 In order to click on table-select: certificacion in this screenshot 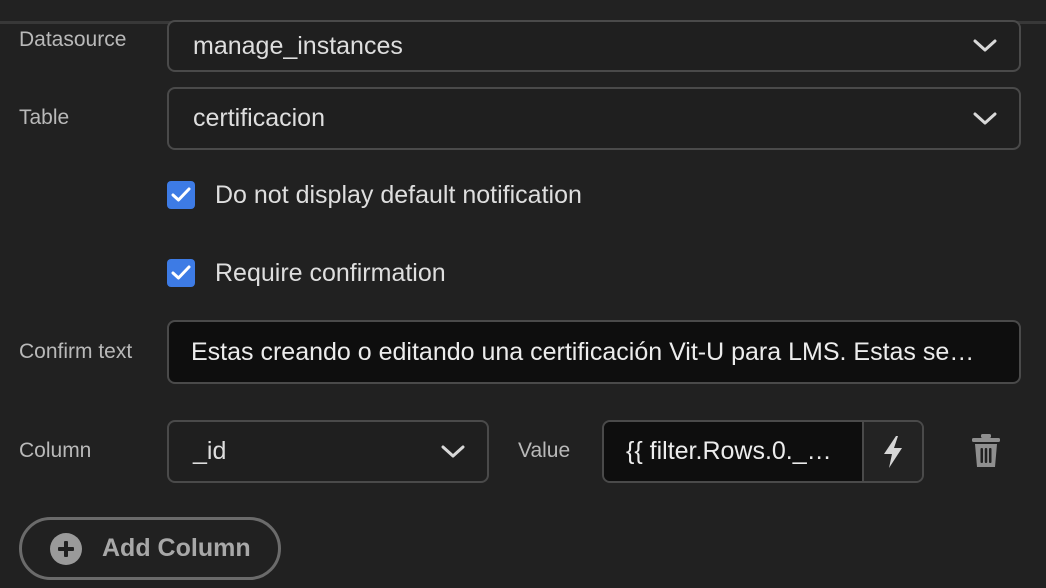, I will do `click(594, 118)`.